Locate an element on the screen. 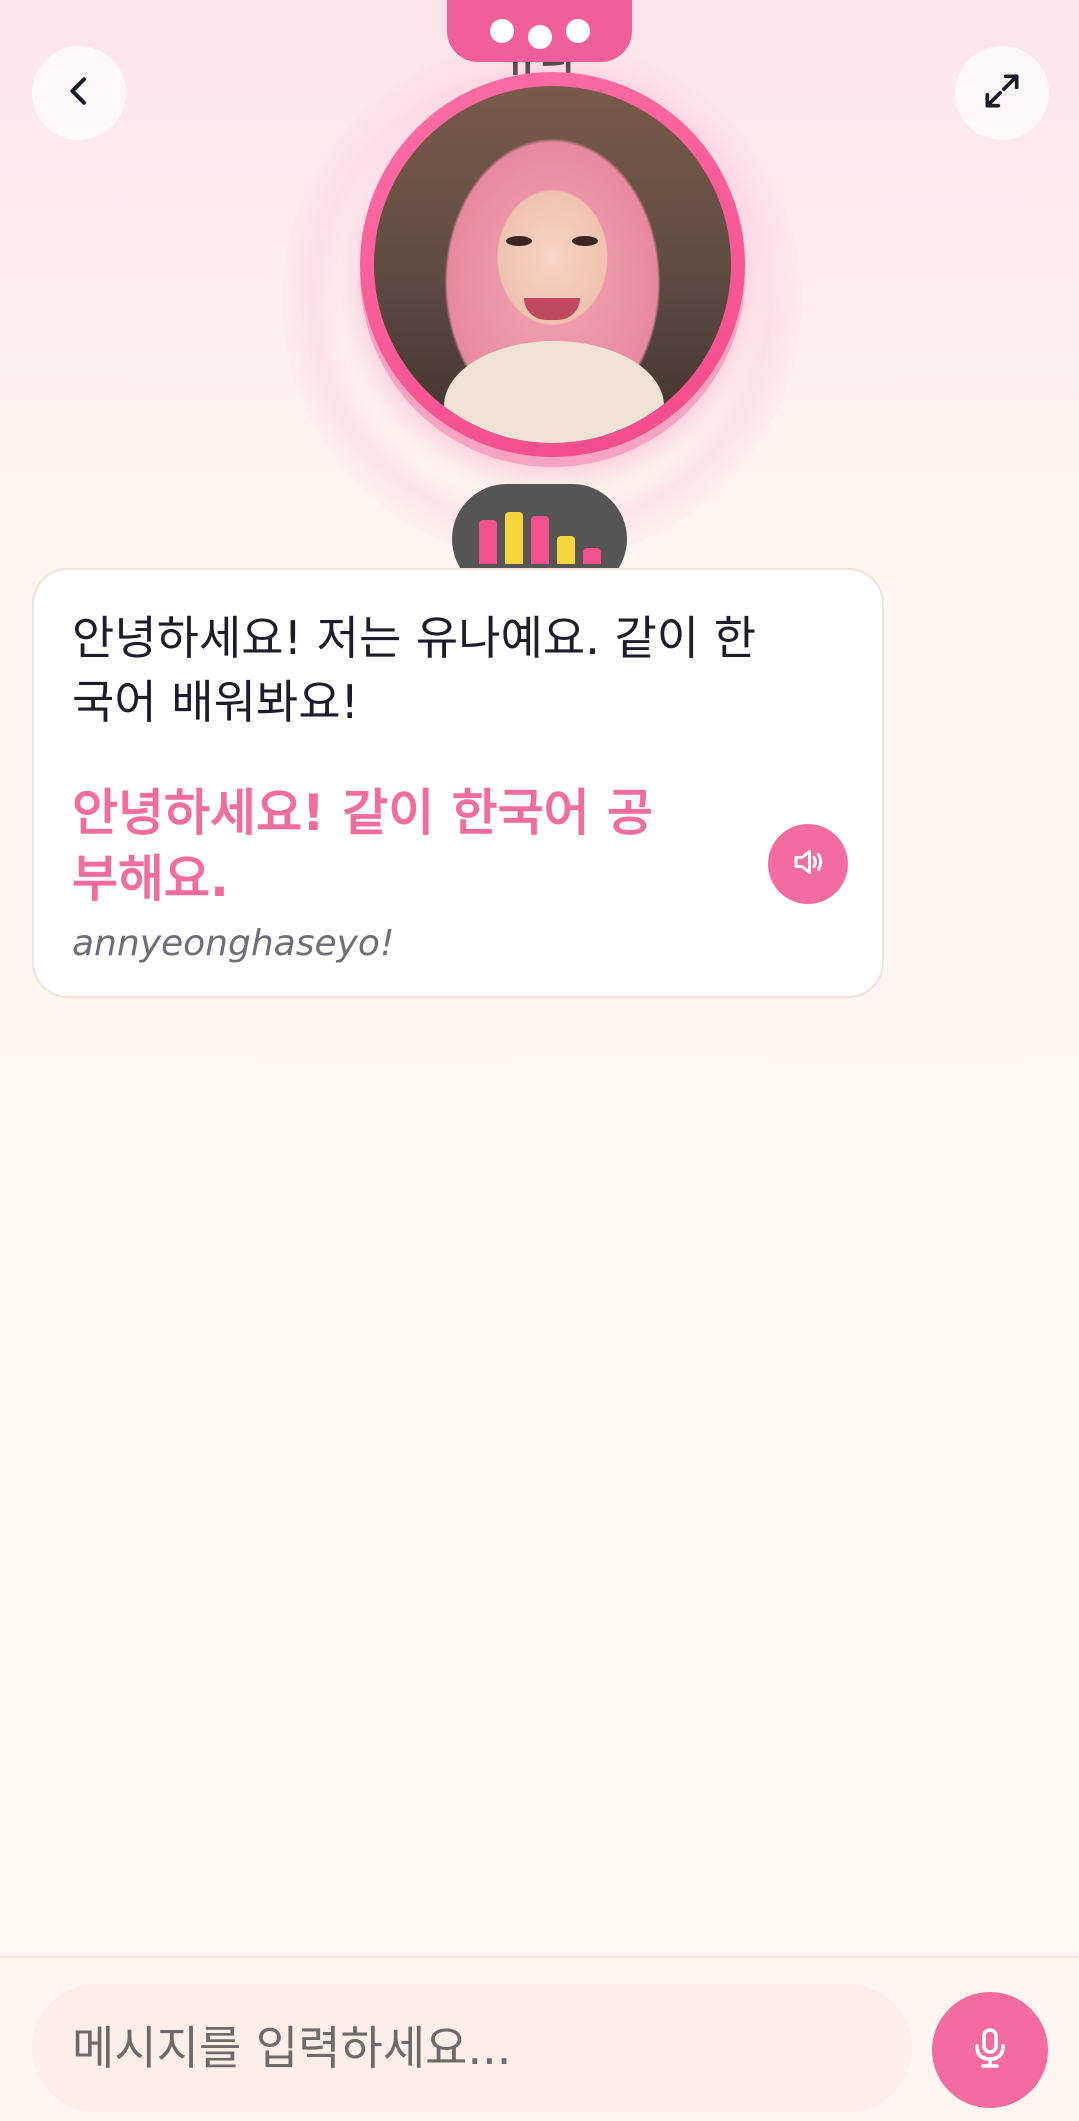 The image size is (1079, 2121). message-romanization: annyeonghaseyo! is located at coordinates (233, 943).